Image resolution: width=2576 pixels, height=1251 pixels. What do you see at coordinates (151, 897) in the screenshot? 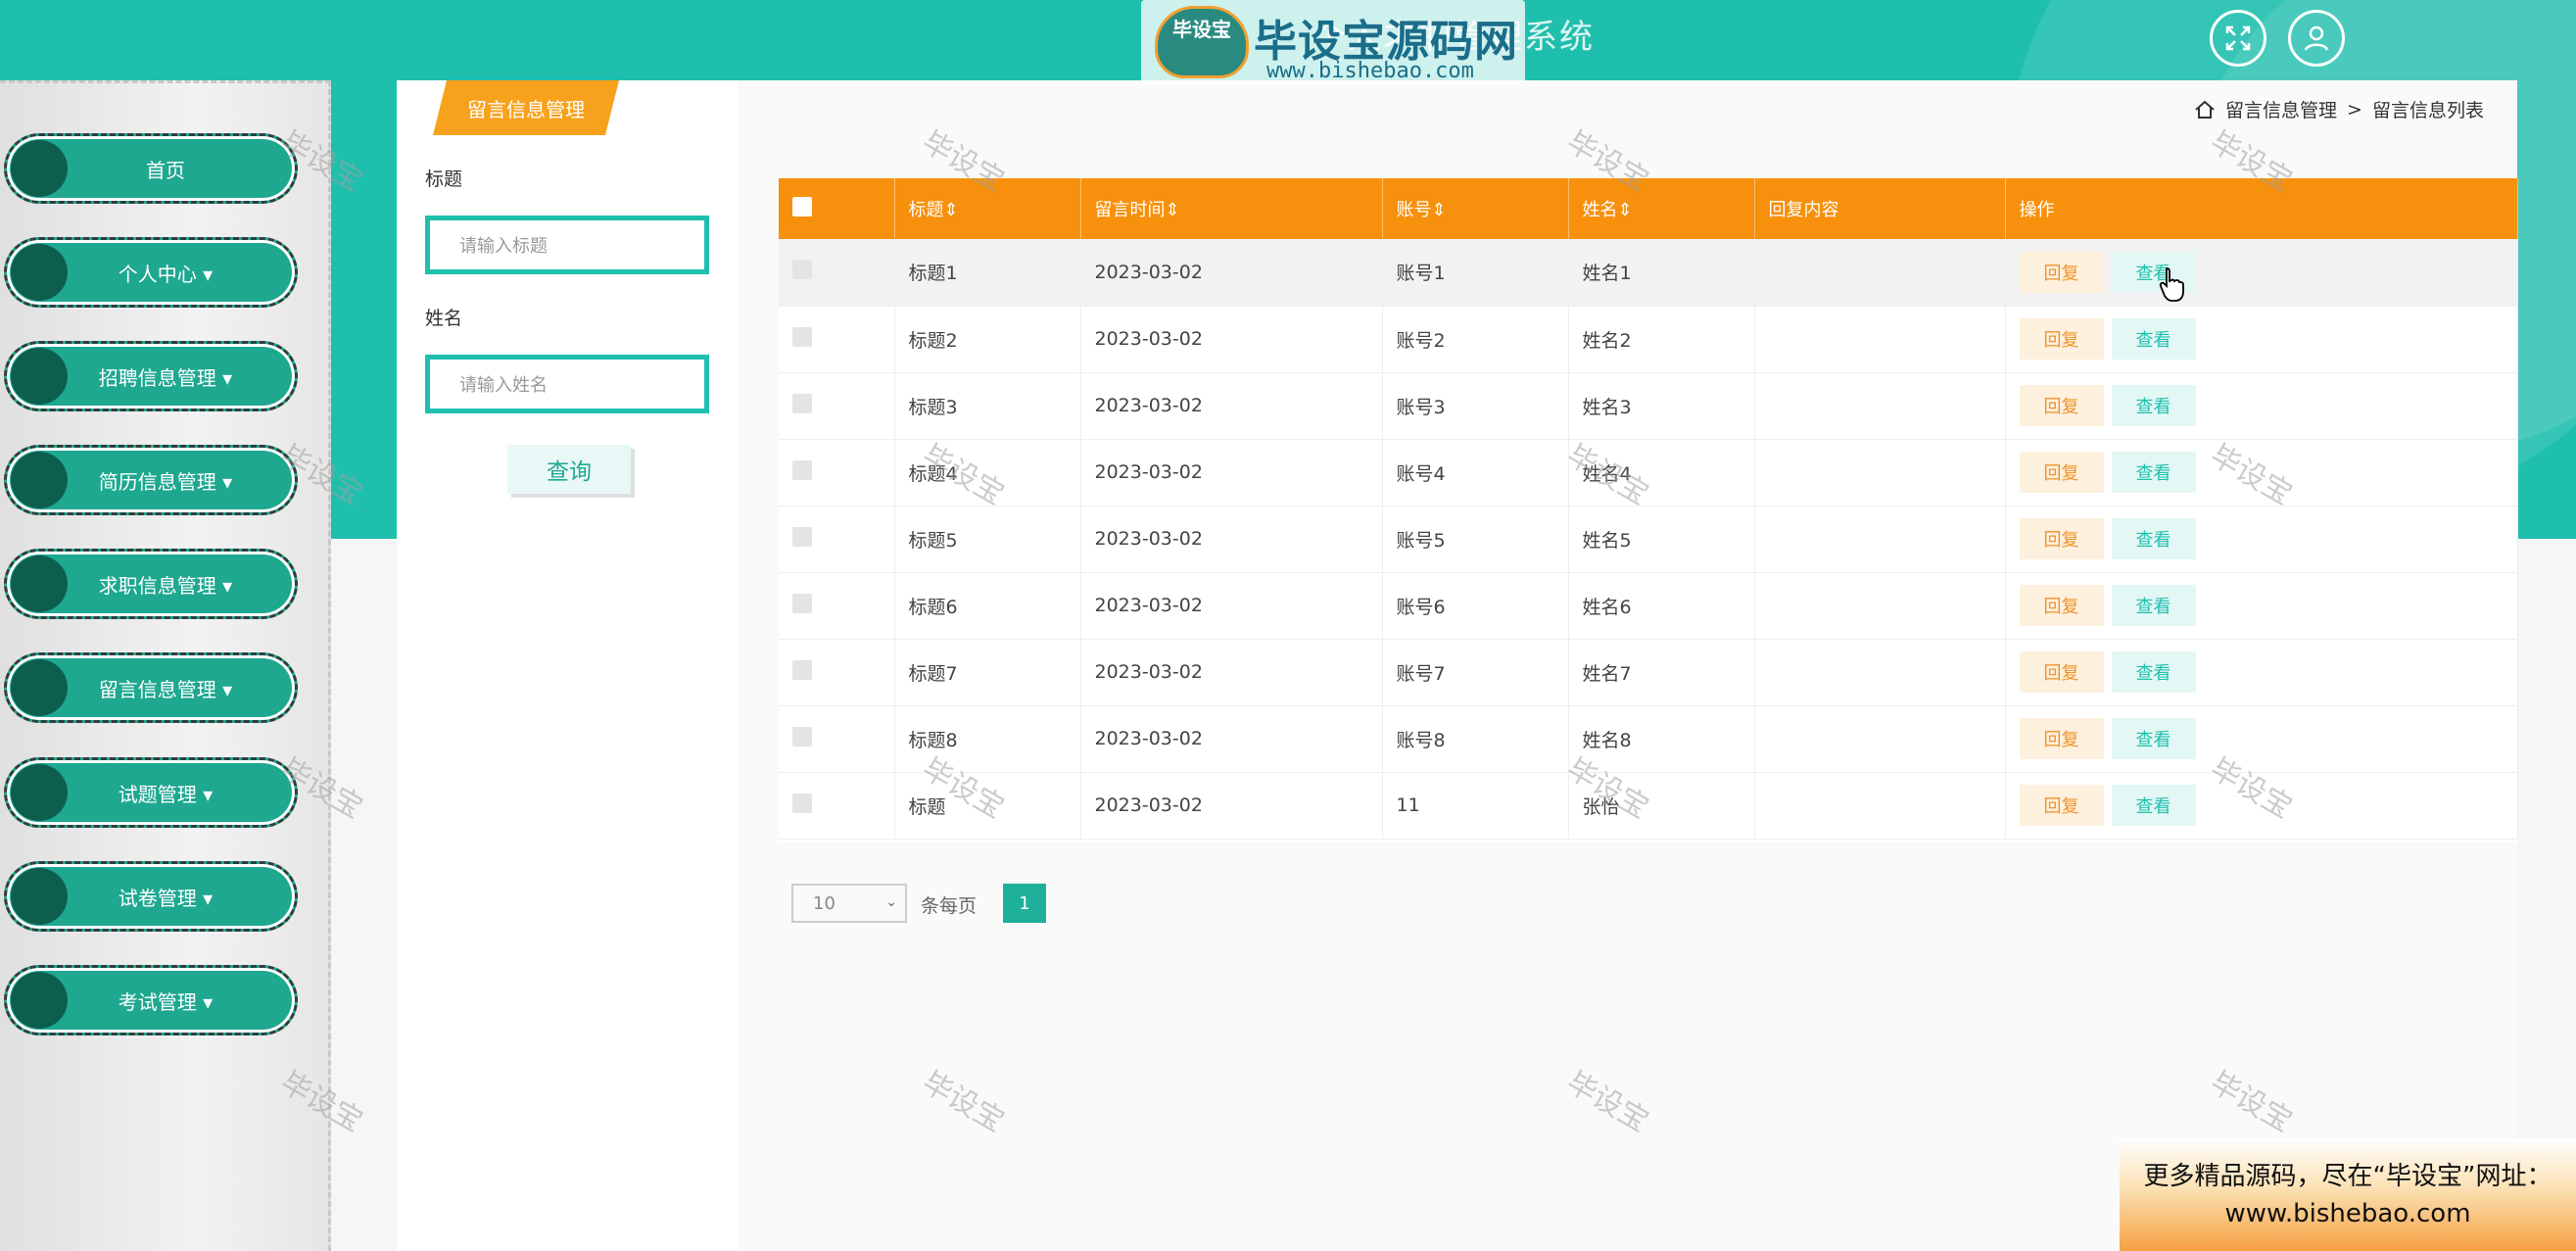
I see `sidebar-item-papers: 试卷管理 ▾` at bounding box center [151, 897].